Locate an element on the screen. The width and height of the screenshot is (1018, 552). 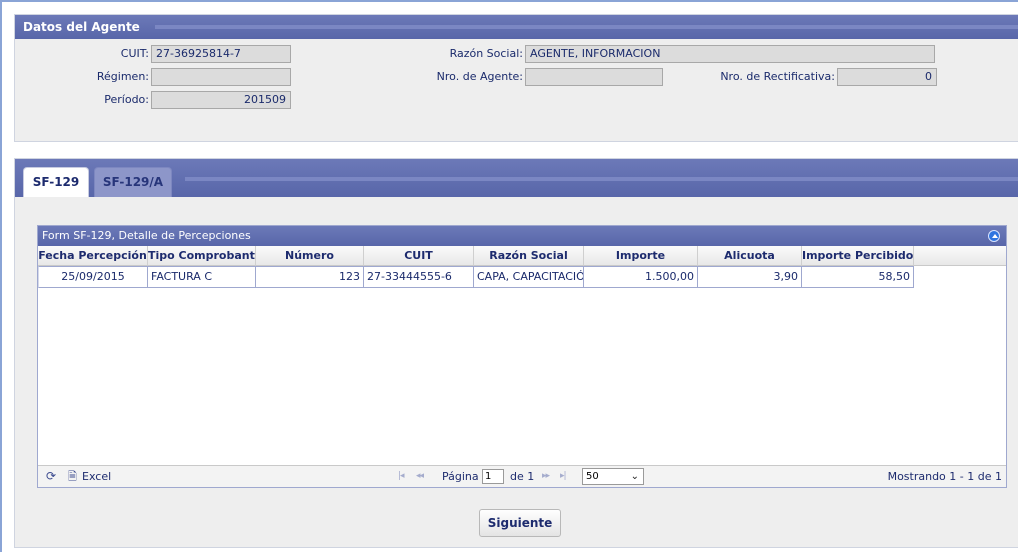
col-tipo: Tipo Comprobante is located at coordinates (202, 256).